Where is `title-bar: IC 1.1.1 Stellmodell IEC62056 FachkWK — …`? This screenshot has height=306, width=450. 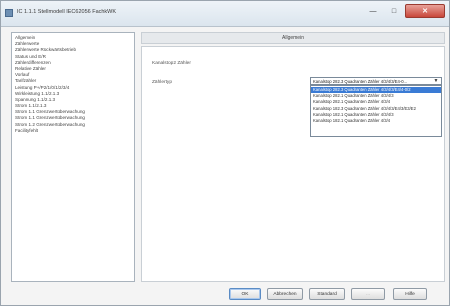 title-bar: IC 1.1.1 Stellmodell IEC62056 FachkWK — … is located at coordinates (225, 14).